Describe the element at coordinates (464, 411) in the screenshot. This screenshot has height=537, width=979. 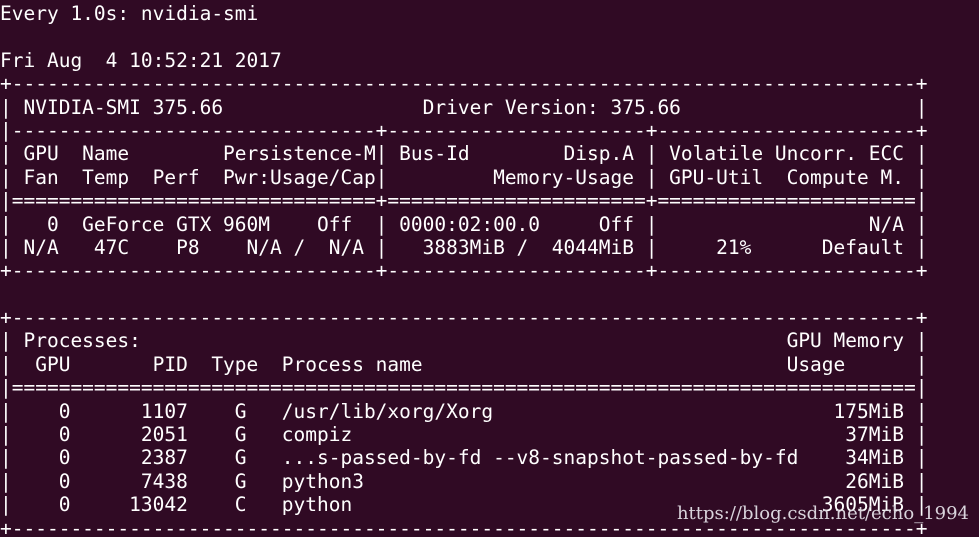
I see `process-row: | 0 1107 G /usr/lib/xorg/Xorg 175MiB |` at that location.